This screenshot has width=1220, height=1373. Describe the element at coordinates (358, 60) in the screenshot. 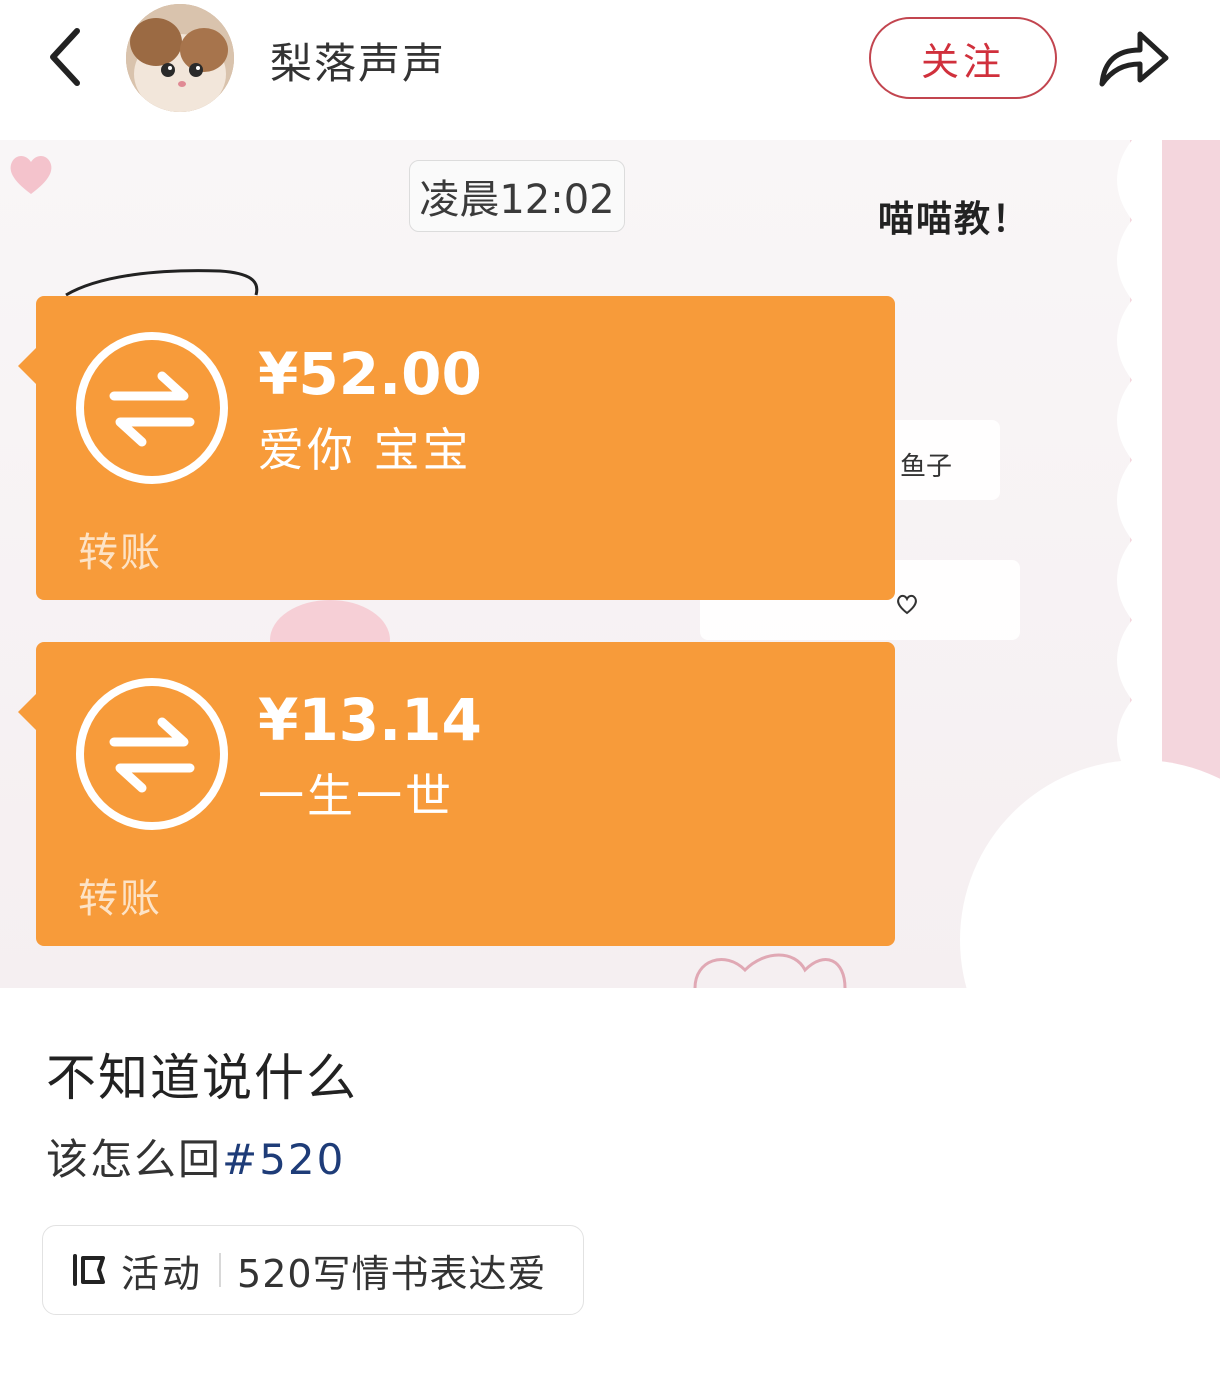

I see `author-name: 梨落声声` at that location.